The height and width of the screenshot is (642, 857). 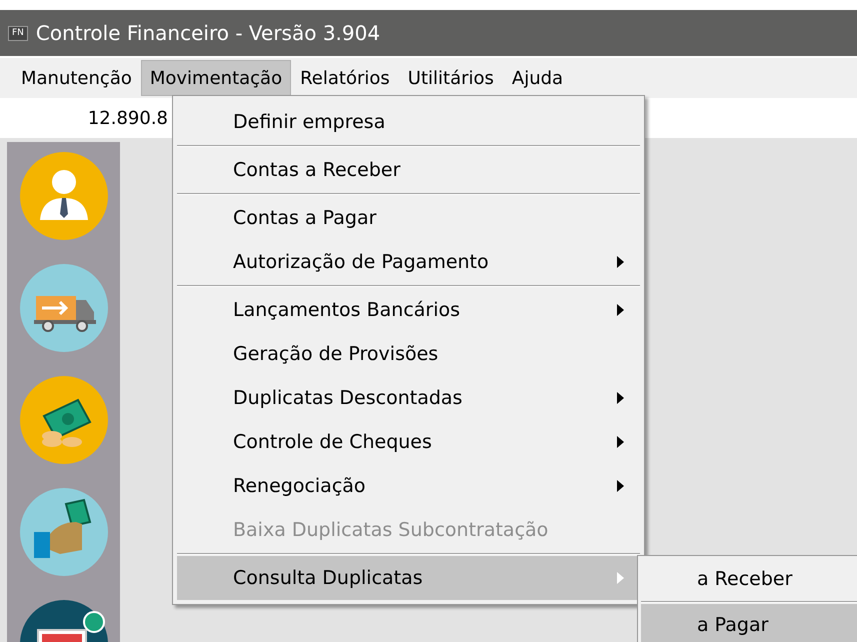 What do you see at coordinates (408, 170) in the screenshot?
I see `menu-option: Contas a Receber` at bounding box center [408, 170].